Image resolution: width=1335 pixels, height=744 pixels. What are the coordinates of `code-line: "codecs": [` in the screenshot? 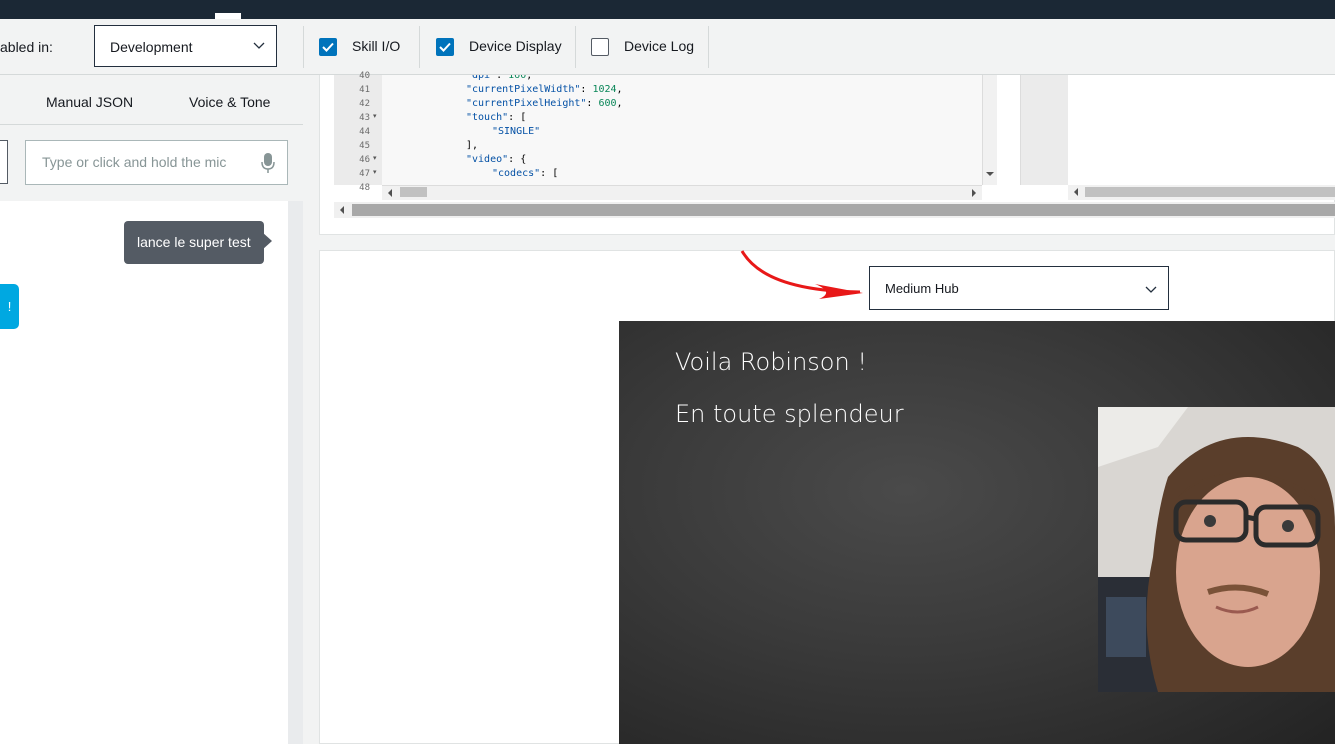 It's located at (525, 173).